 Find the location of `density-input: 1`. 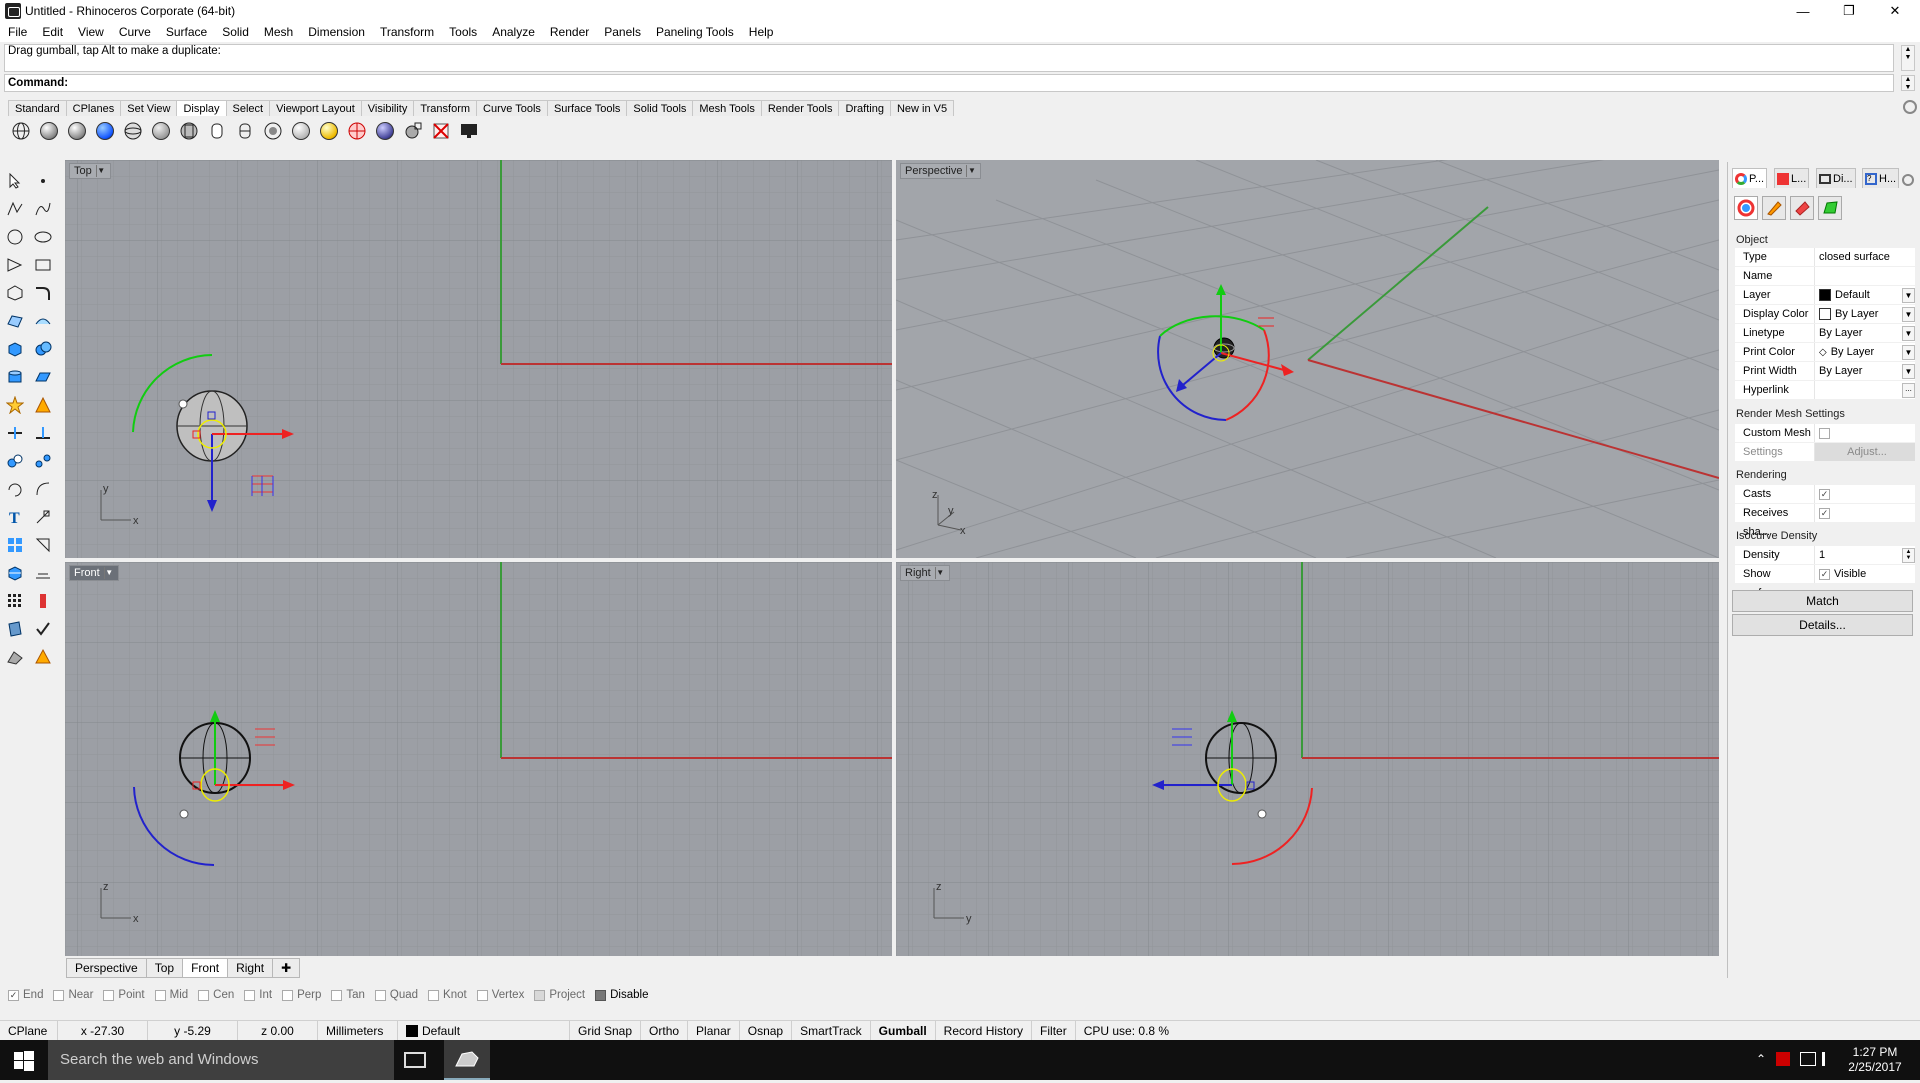

density-input: 1 is located at coordinates (1822, 555).